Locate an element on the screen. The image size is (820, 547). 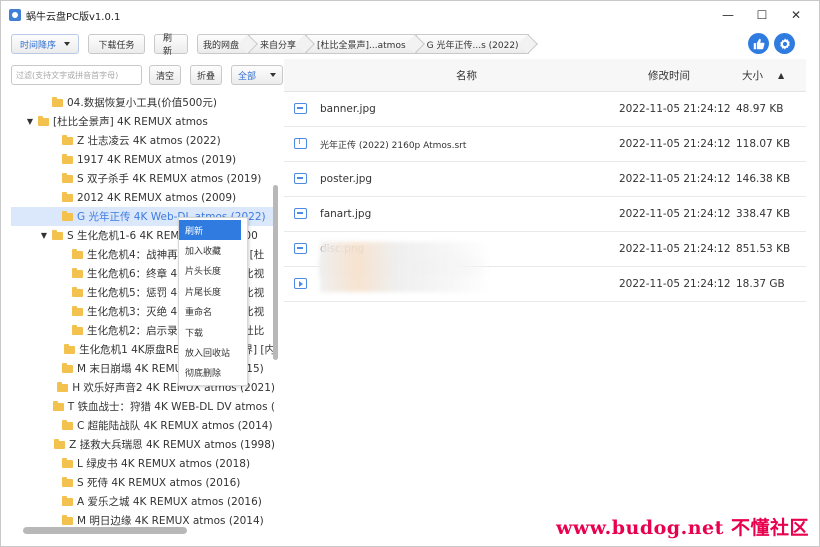
tree-item: A 爱乐之城 4K REMUX atmos (2016) is located at coordinates (143, 501).